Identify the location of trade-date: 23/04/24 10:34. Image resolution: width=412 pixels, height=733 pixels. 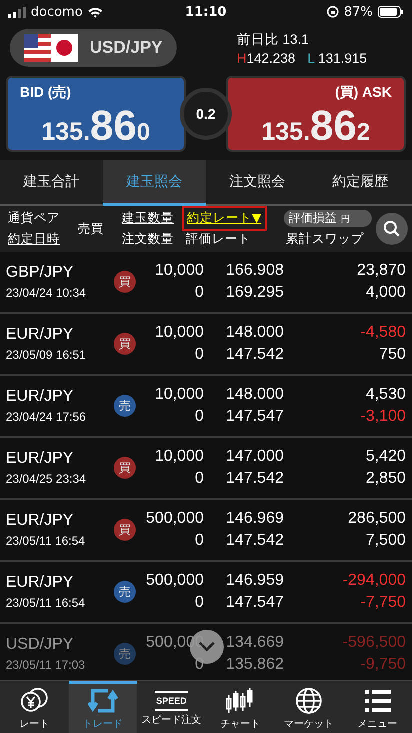
(47, 293).